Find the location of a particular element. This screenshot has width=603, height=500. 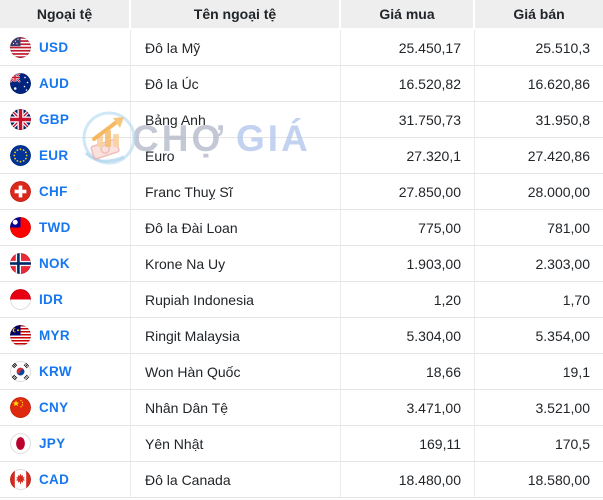

twd-flag-icon is located at coordinates (20, 227).